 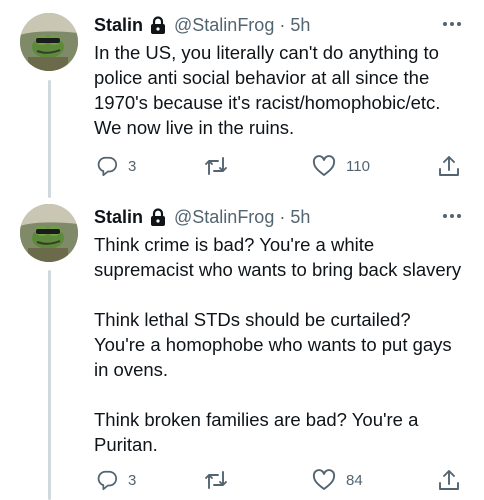 I want to click on like-count: 84, so click(x=354, y=480).